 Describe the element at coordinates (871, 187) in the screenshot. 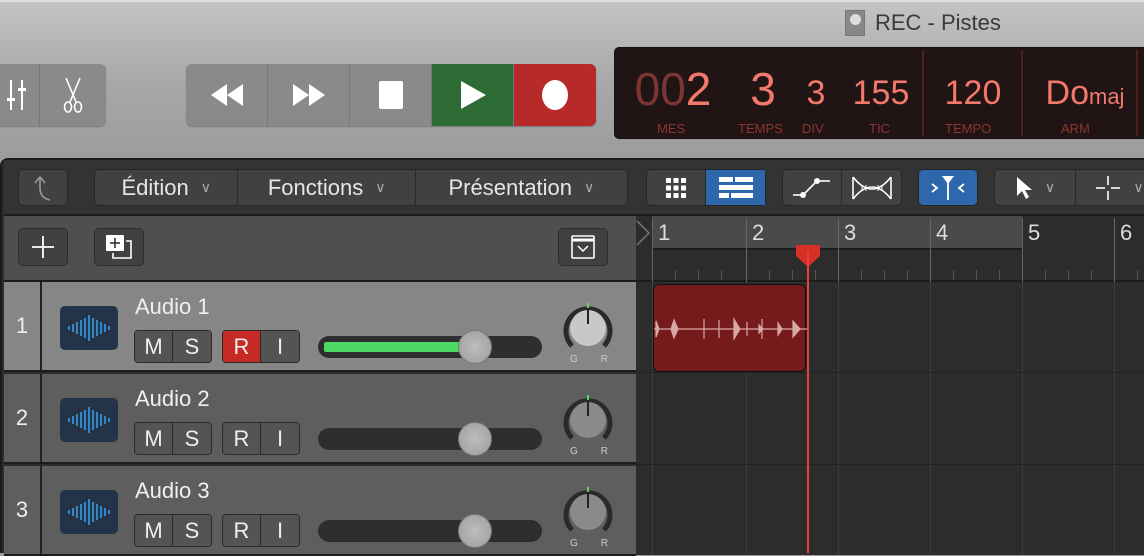

I see `flex-button` at that location.